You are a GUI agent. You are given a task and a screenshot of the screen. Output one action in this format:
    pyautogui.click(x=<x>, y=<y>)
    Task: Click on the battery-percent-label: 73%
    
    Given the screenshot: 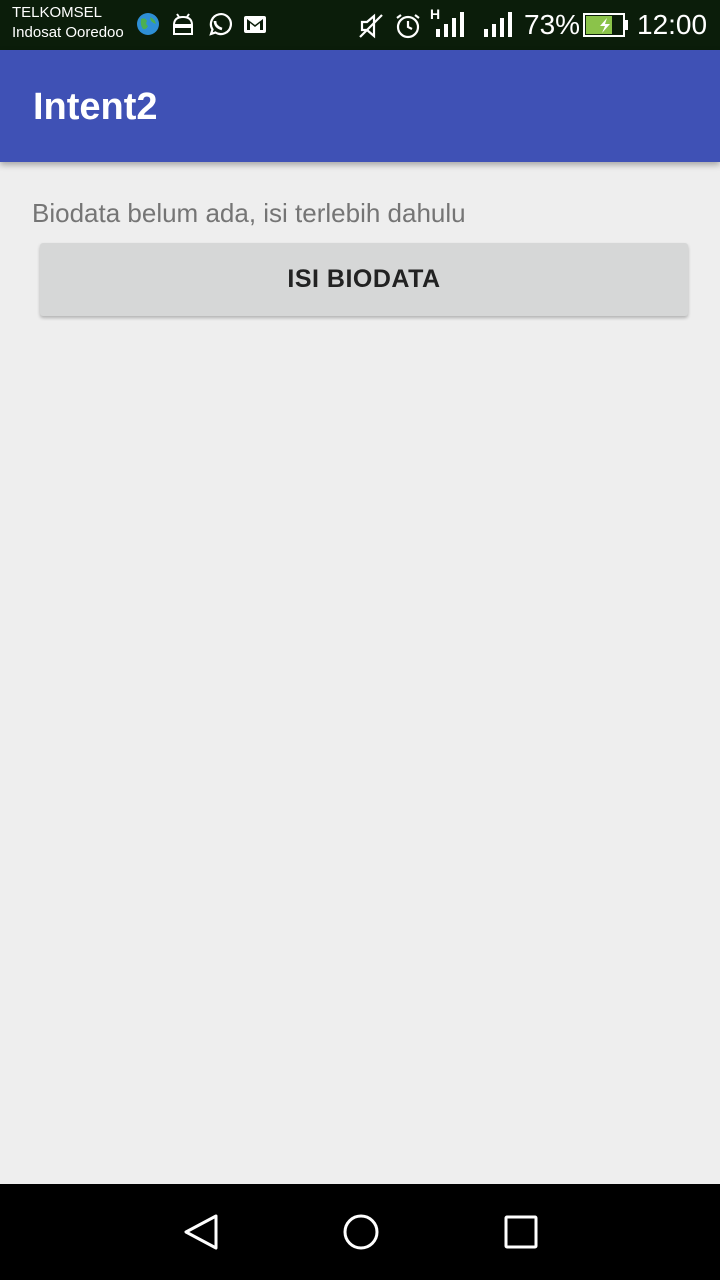 What is the action you would take?
    pyautogui.click(x=552, y=24)
    